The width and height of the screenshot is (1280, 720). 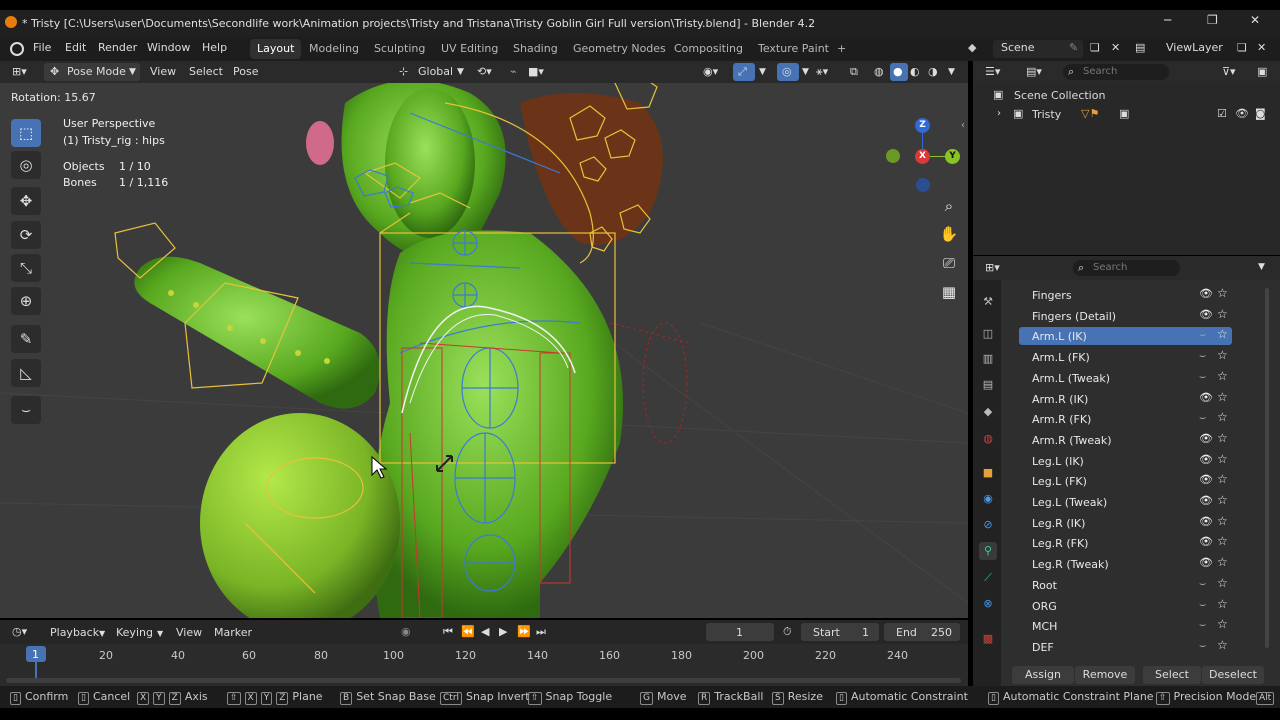 What do you see at coordinates (1125, 378) in the screenshot?
I see `bone-collection-row: Arm.L (Tweak) ⌣ ☆` at bounding box center [1125, 378].